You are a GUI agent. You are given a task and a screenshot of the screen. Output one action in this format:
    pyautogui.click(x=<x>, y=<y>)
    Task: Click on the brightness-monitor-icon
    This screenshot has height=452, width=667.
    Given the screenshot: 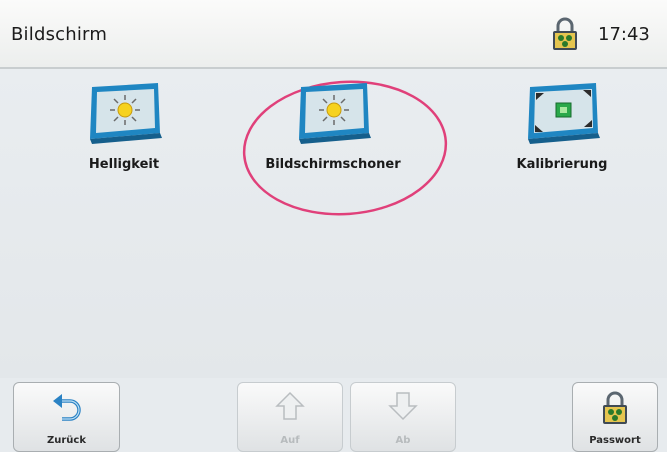 What is the action you would take?
    pyautogui.click(x=126, y=113)
    